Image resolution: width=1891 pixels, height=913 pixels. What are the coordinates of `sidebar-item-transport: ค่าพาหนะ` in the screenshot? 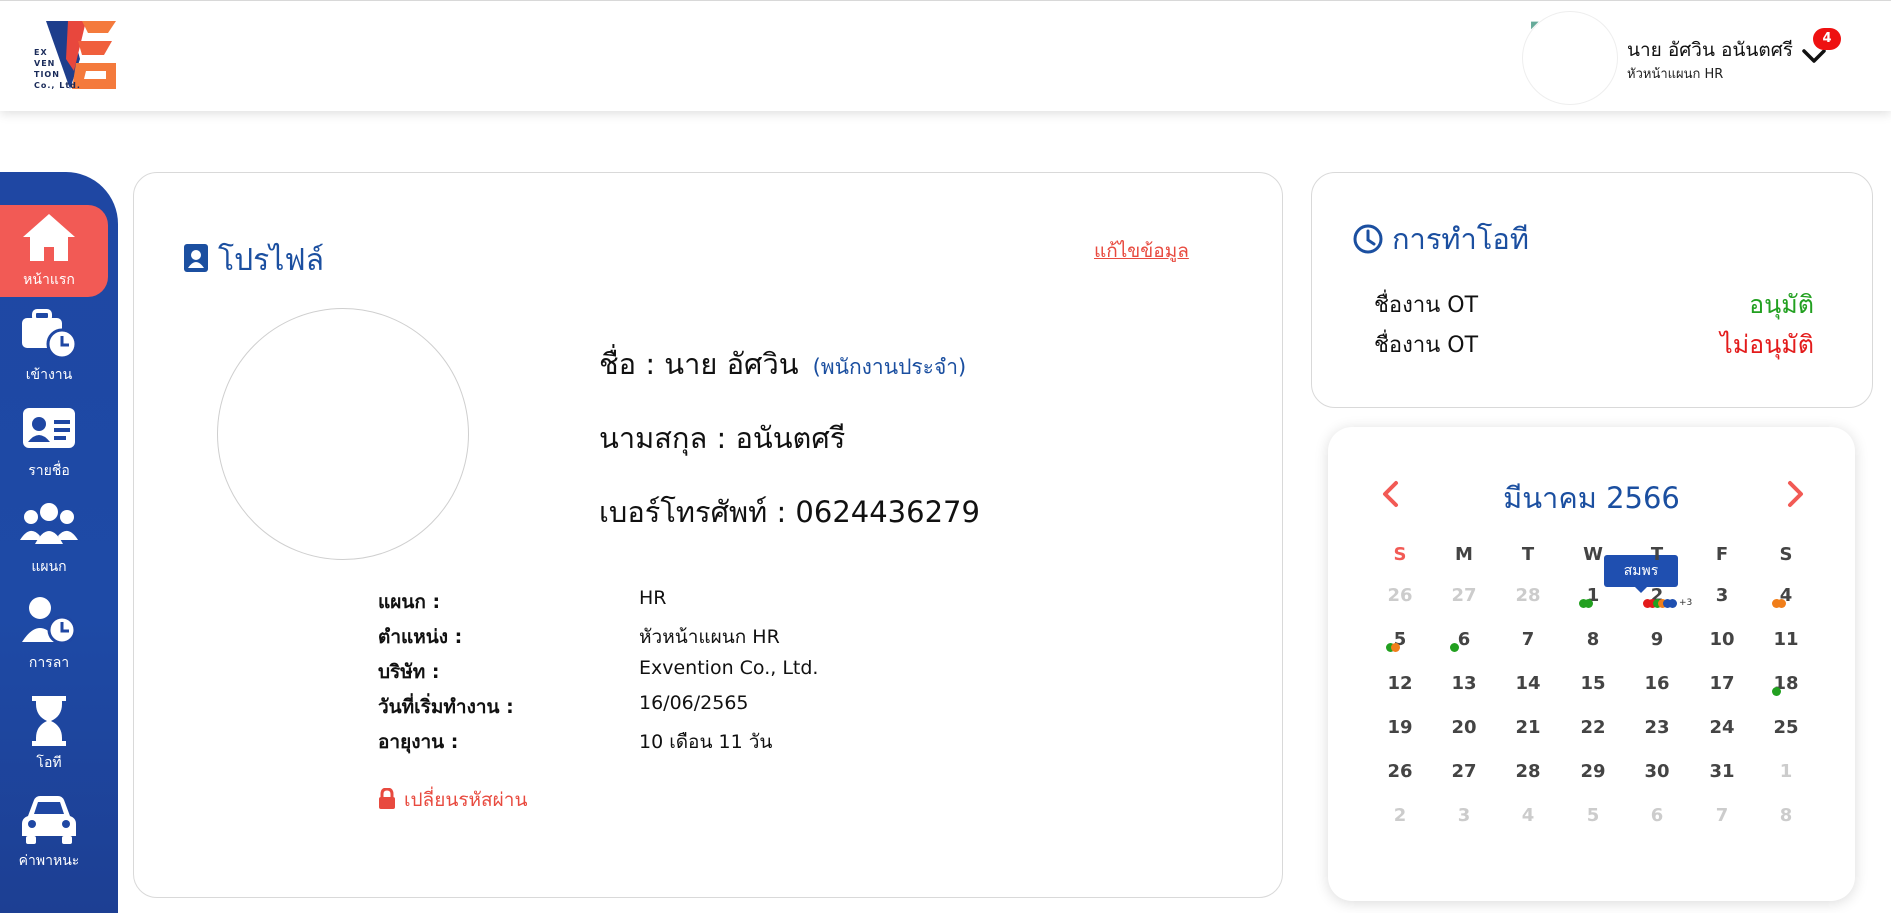 It's located at (54, 832).